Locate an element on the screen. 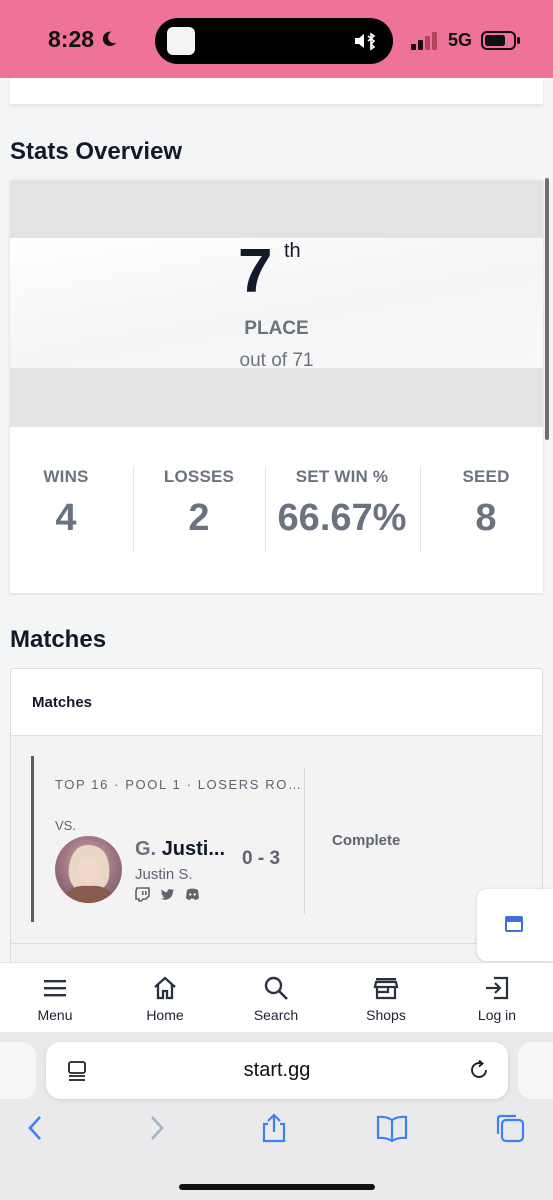 Image resolution: width=553 pixels, height=1200 pixels. now-playing-thumbnail is located at coordinates (181, 41).